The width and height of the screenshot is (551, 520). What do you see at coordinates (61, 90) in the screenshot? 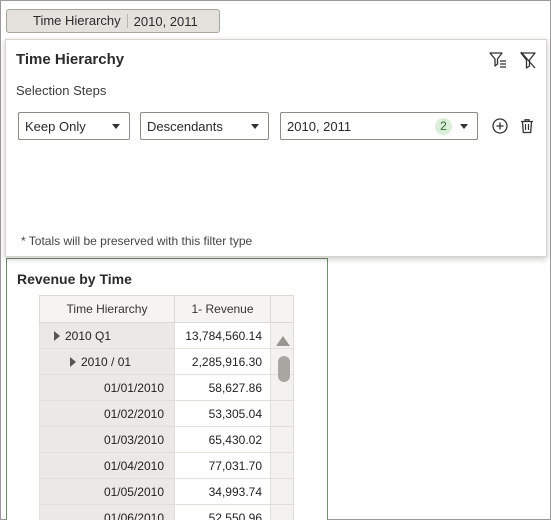
I see `selection-steps-label: Selection Steps` at bounding box center [61, 90].